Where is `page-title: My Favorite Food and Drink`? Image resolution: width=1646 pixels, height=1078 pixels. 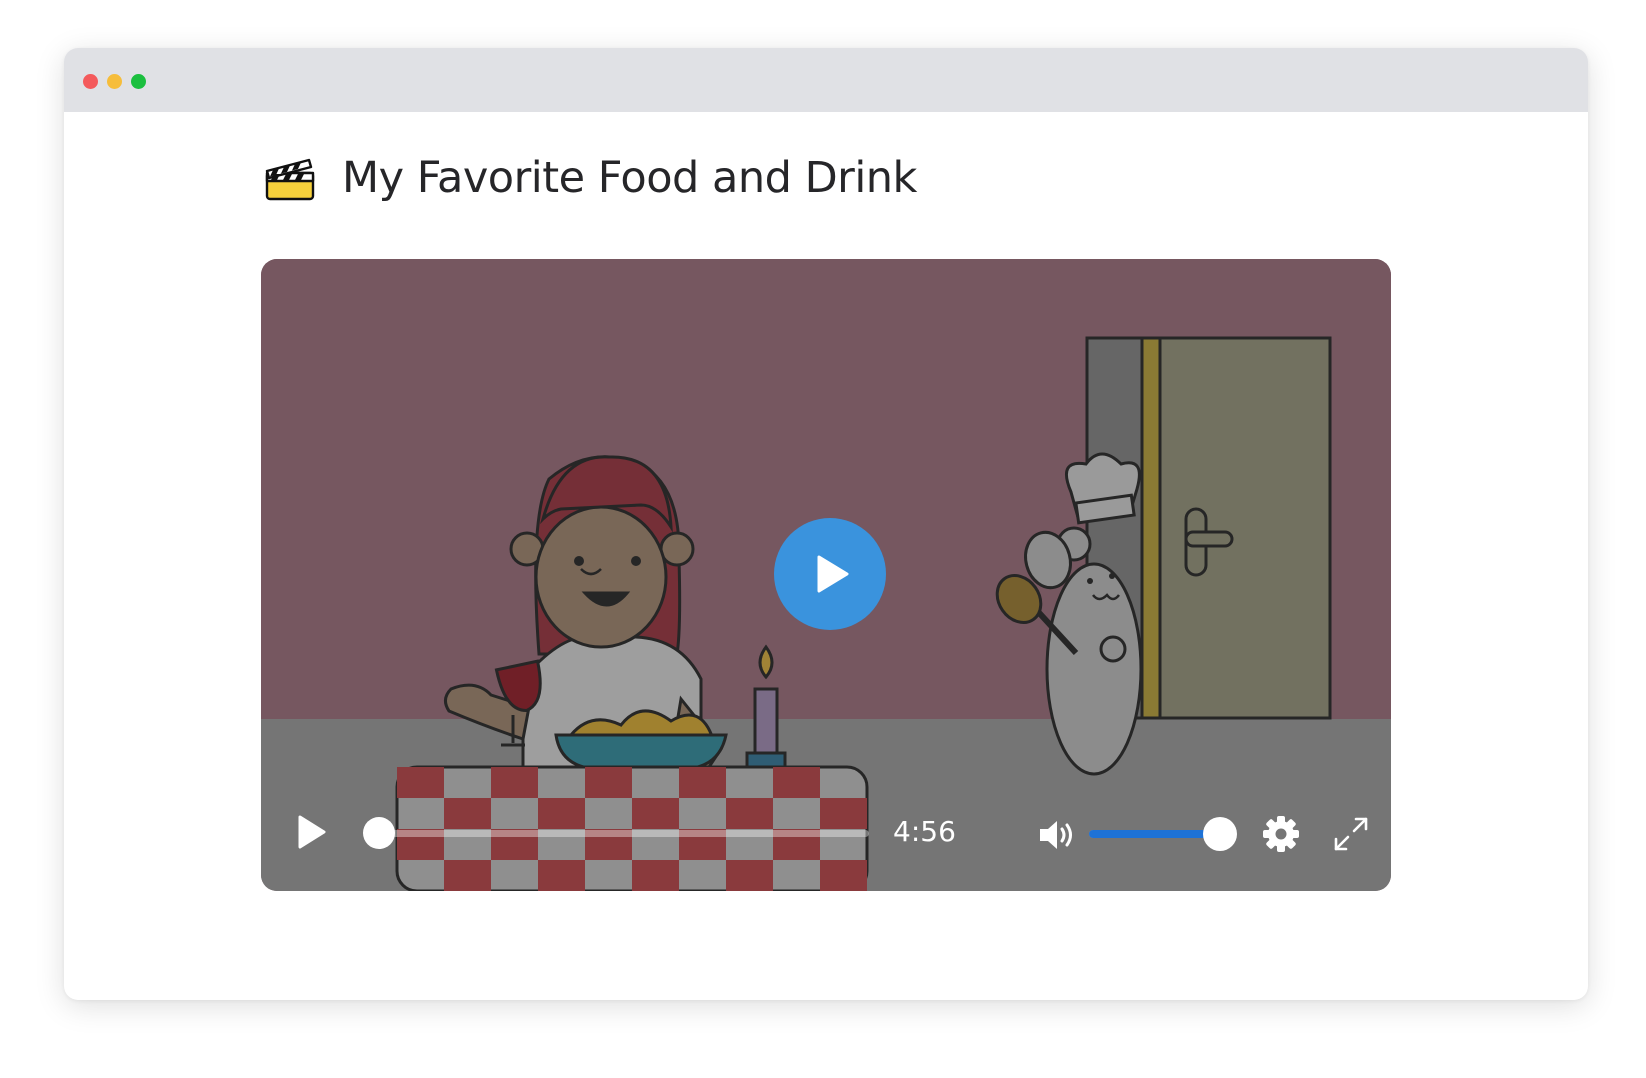 page-title: My Favorite Food and Drink is located at coordinates (590, 178).